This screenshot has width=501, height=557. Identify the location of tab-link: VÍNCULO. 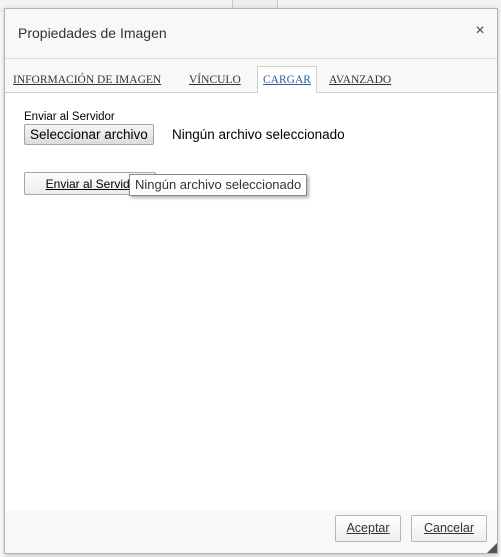
(215, 79).